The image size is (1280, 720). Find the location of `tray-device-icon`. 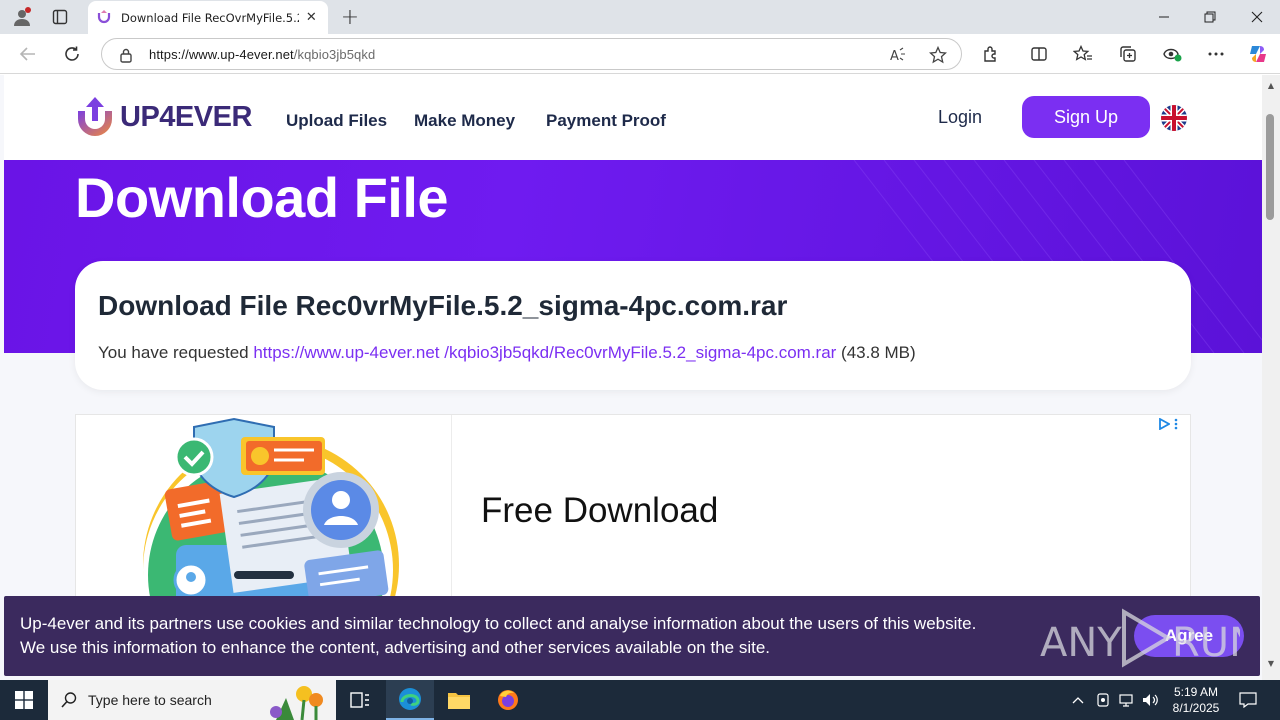

tray-device-icon is located at coordinates (1103, 700).